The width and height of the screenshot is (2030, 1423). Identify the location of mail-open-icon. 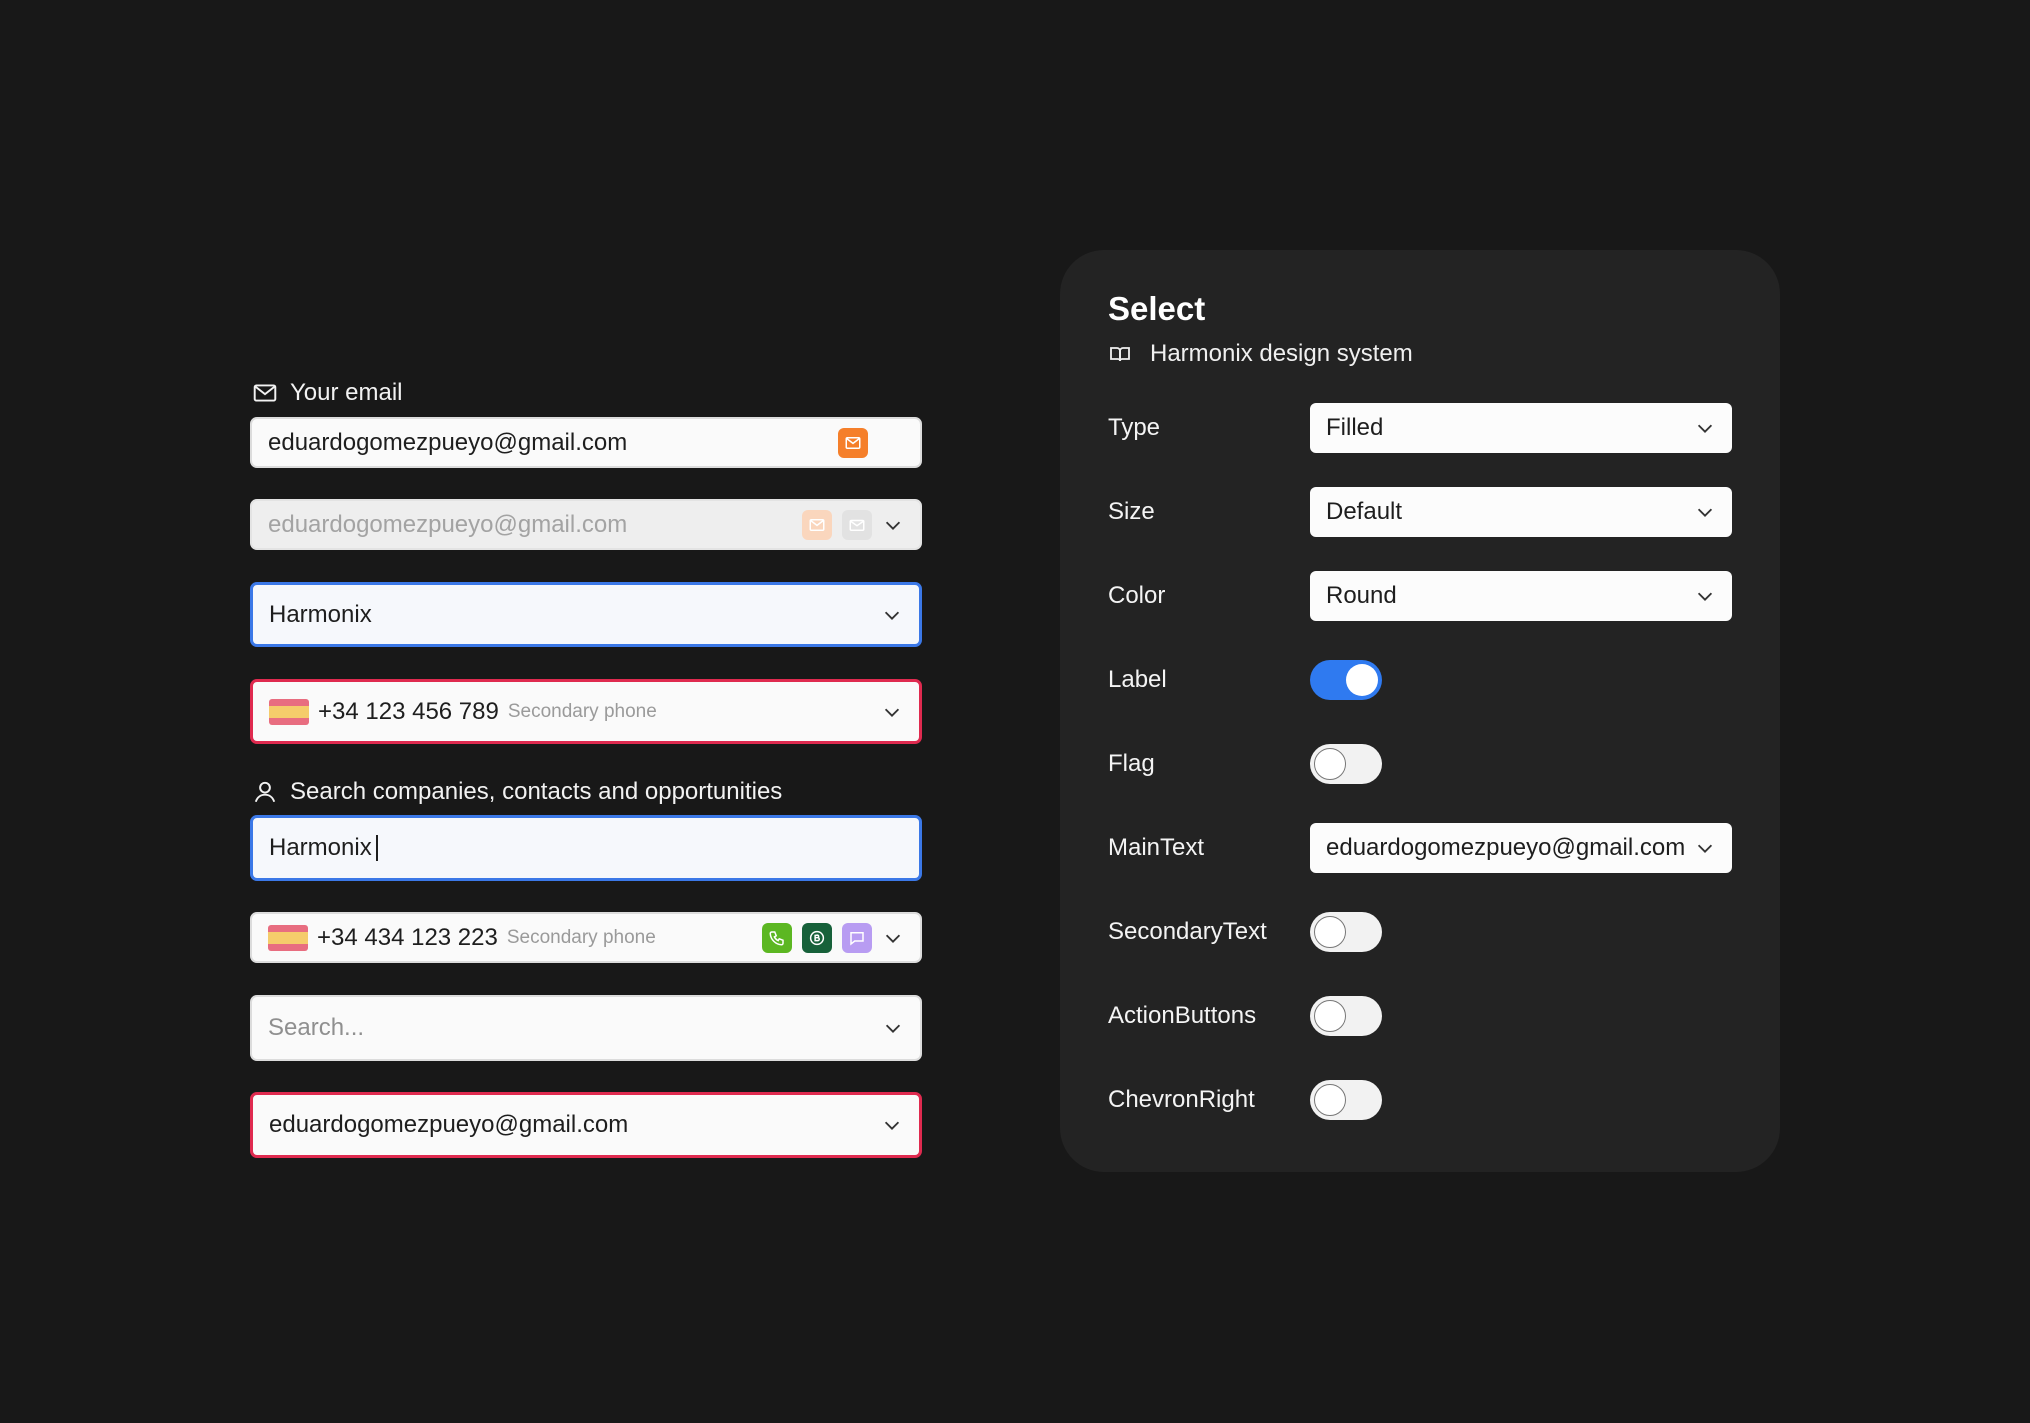
(857, 525).